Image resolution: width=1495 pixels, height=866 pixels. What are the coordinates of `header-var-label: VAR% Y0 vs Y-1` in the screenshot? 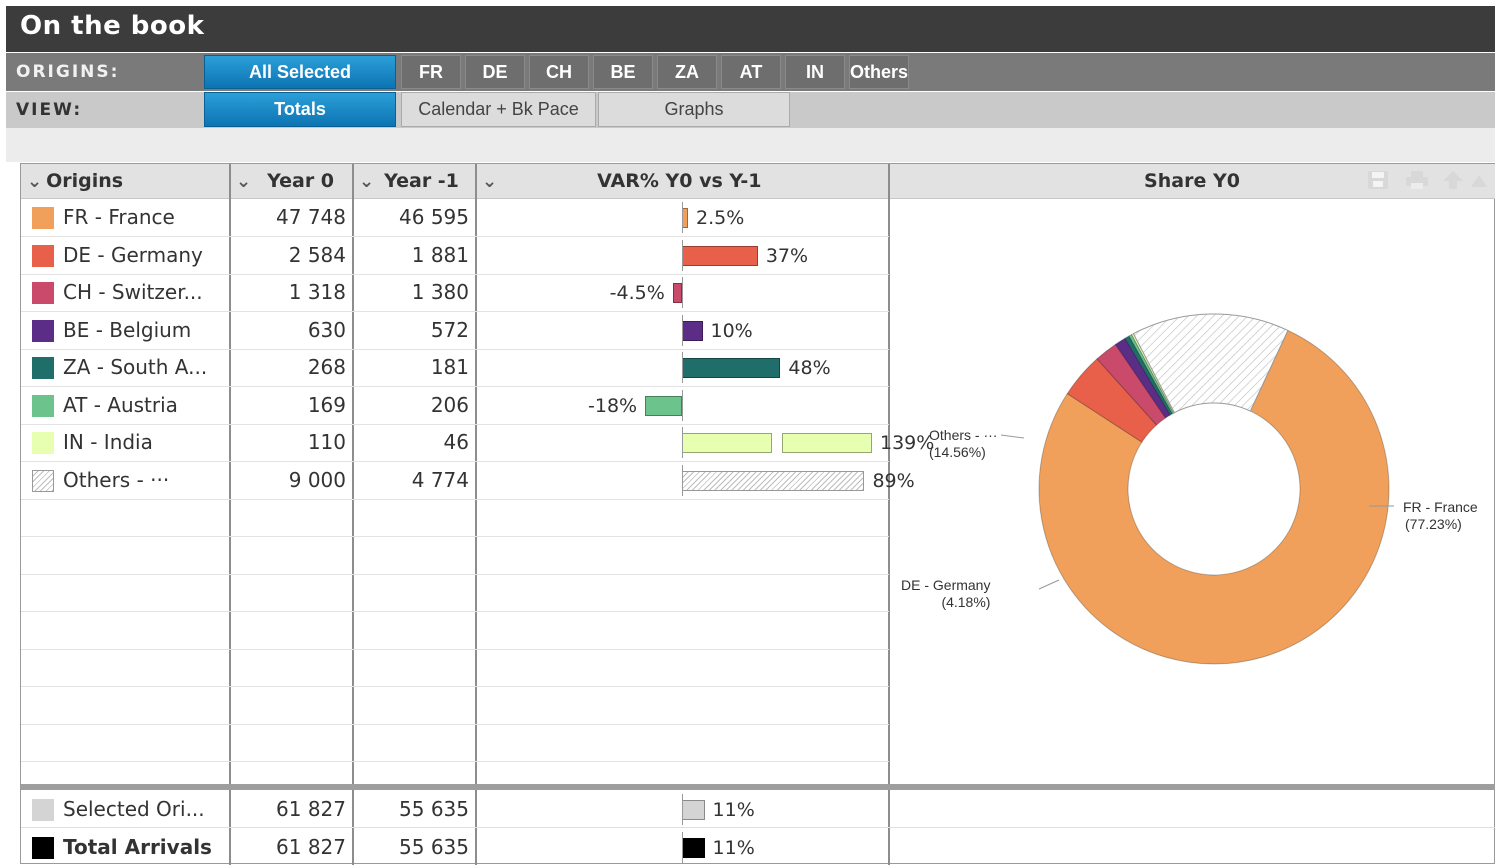 It's located at (679, 181).